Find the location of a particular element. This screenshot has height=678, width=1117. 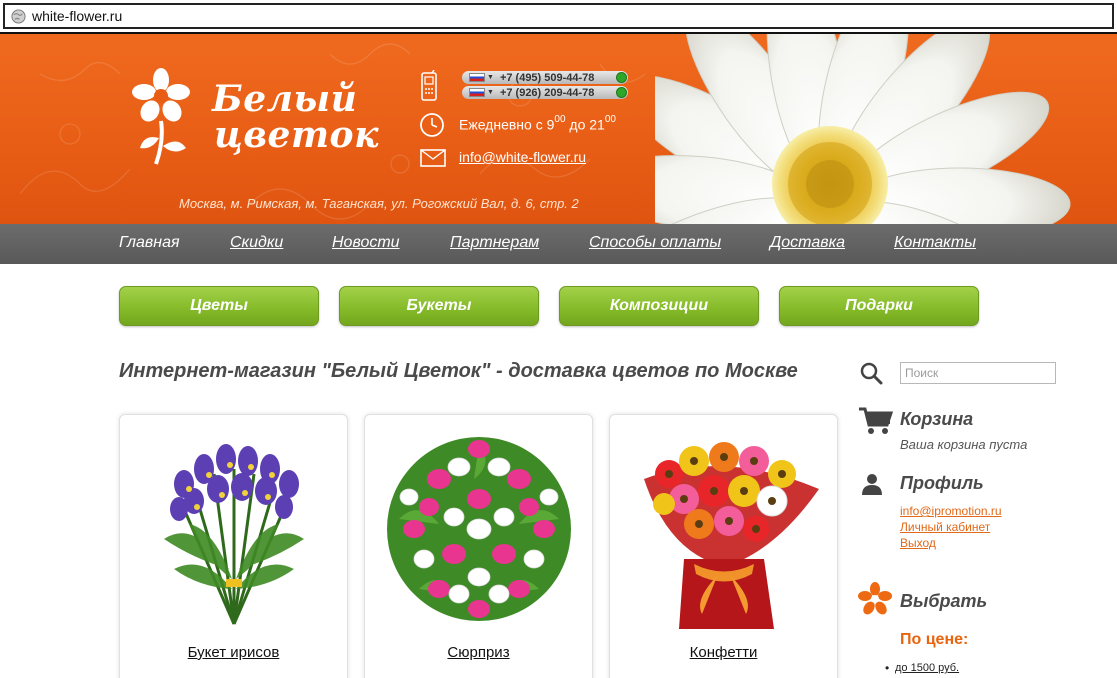

cart-title: Корзина is located at coordinates (936, 419).